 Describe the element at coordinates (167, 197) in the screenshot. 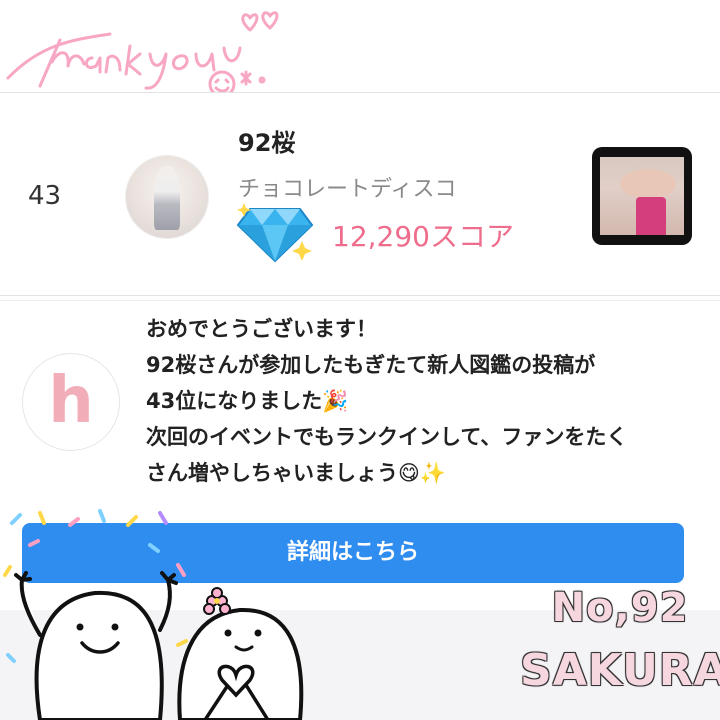

I see `avatar` at that location.